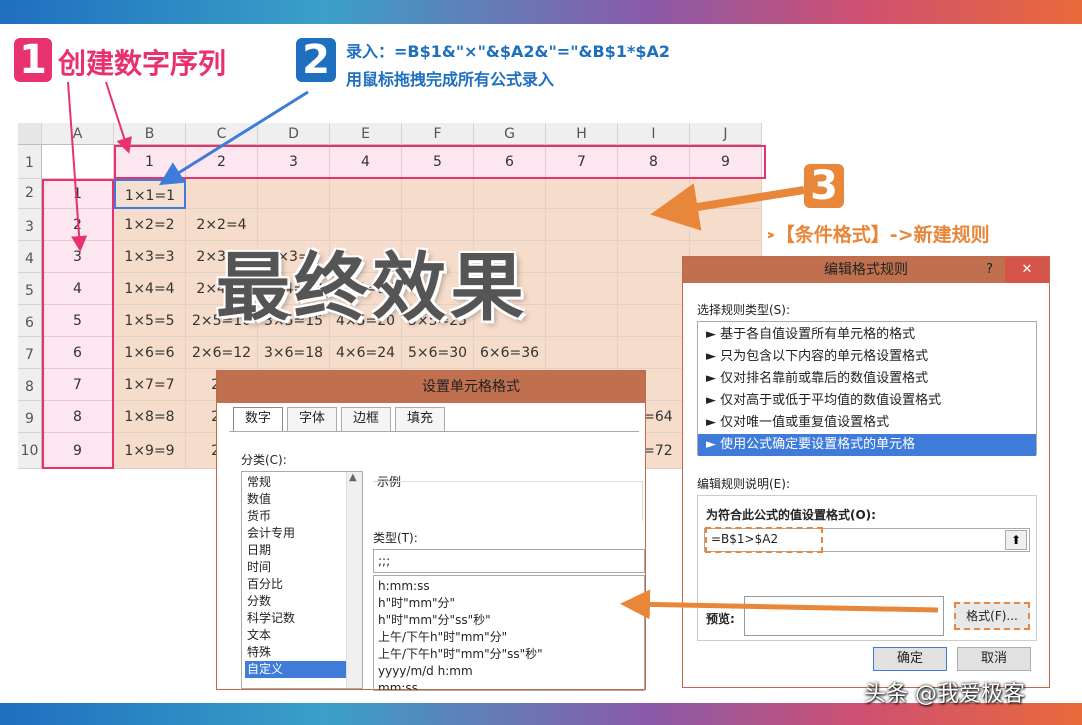 The height and width of the screenshot is (725, 1082). What do you see at coordinates (654, 194) in the screenshot?
I see `cell-I2` at bounding box center [654, 194].